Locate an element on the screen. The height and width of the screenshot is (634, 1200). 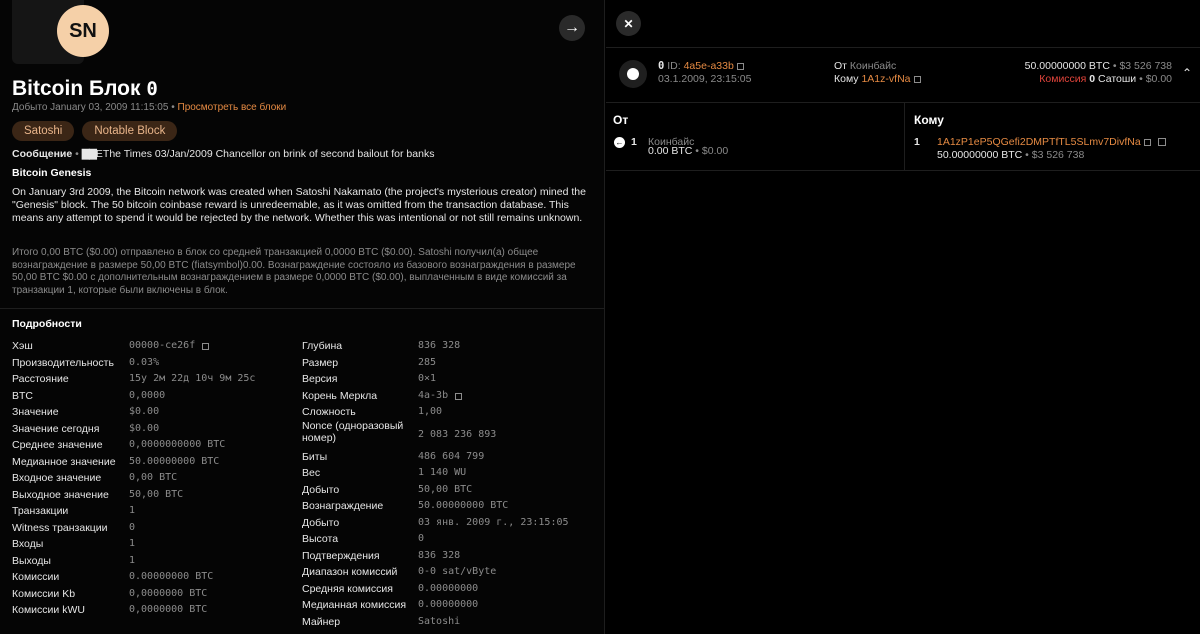
detail-row: Входы 1 is located at coordinates (157, 546).